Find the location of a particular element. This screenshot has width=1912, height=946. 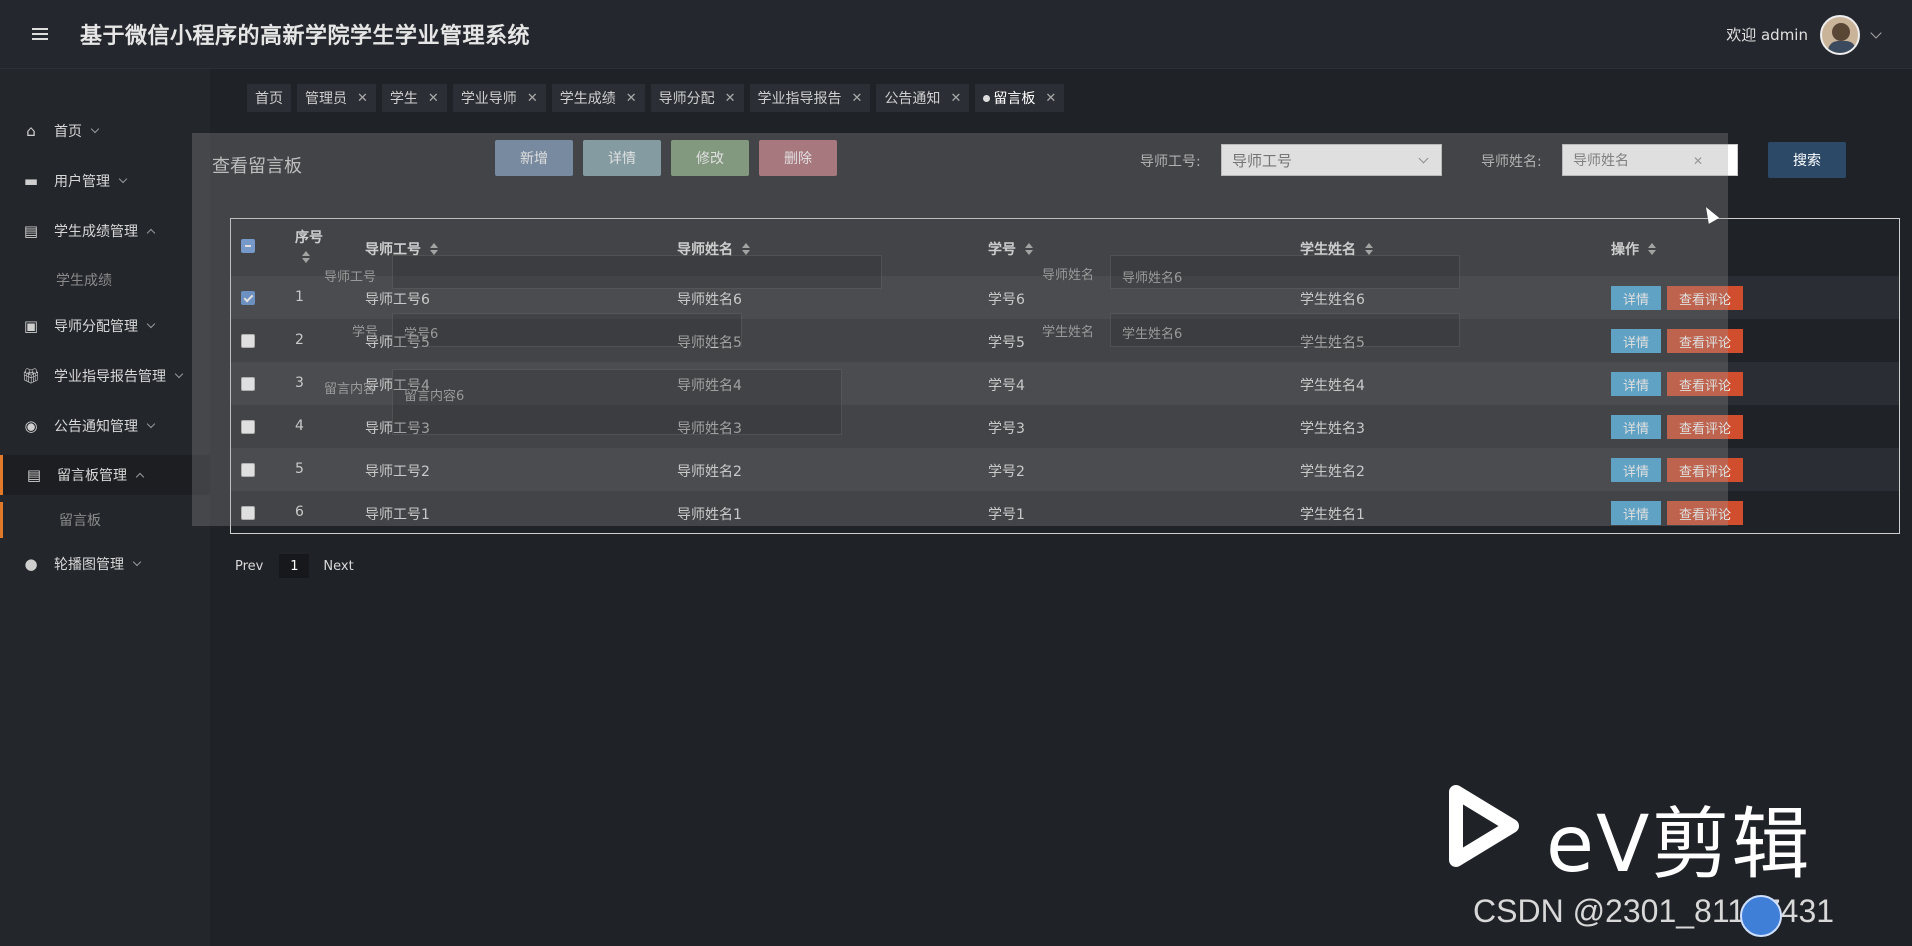

delete-button: 删除 is located at coordinates (798, 158).